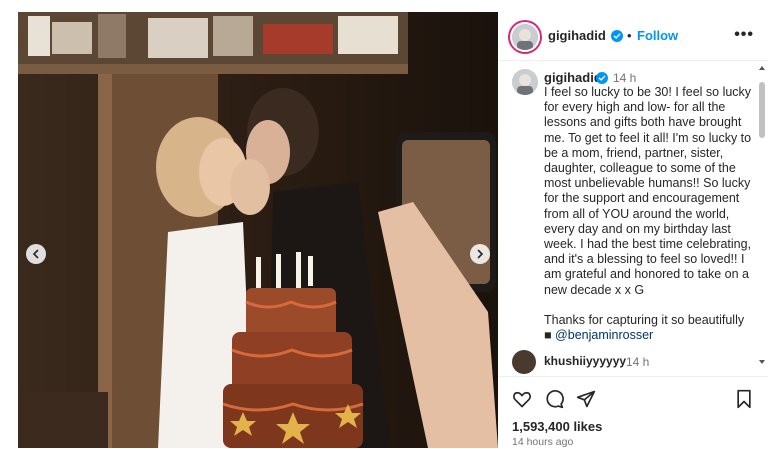  I want to click on next-photo-button, so click(480, 254).